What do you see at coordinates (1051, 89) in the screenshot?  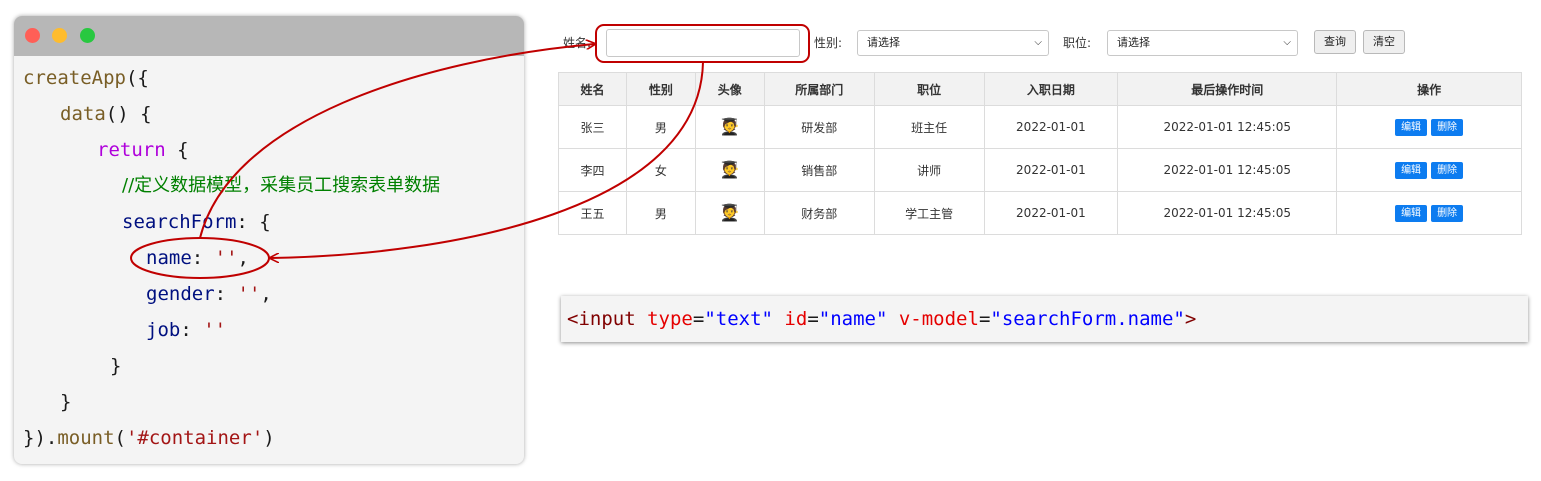 I see `column-header: 入职日期` at bounding box center [1051, 89].